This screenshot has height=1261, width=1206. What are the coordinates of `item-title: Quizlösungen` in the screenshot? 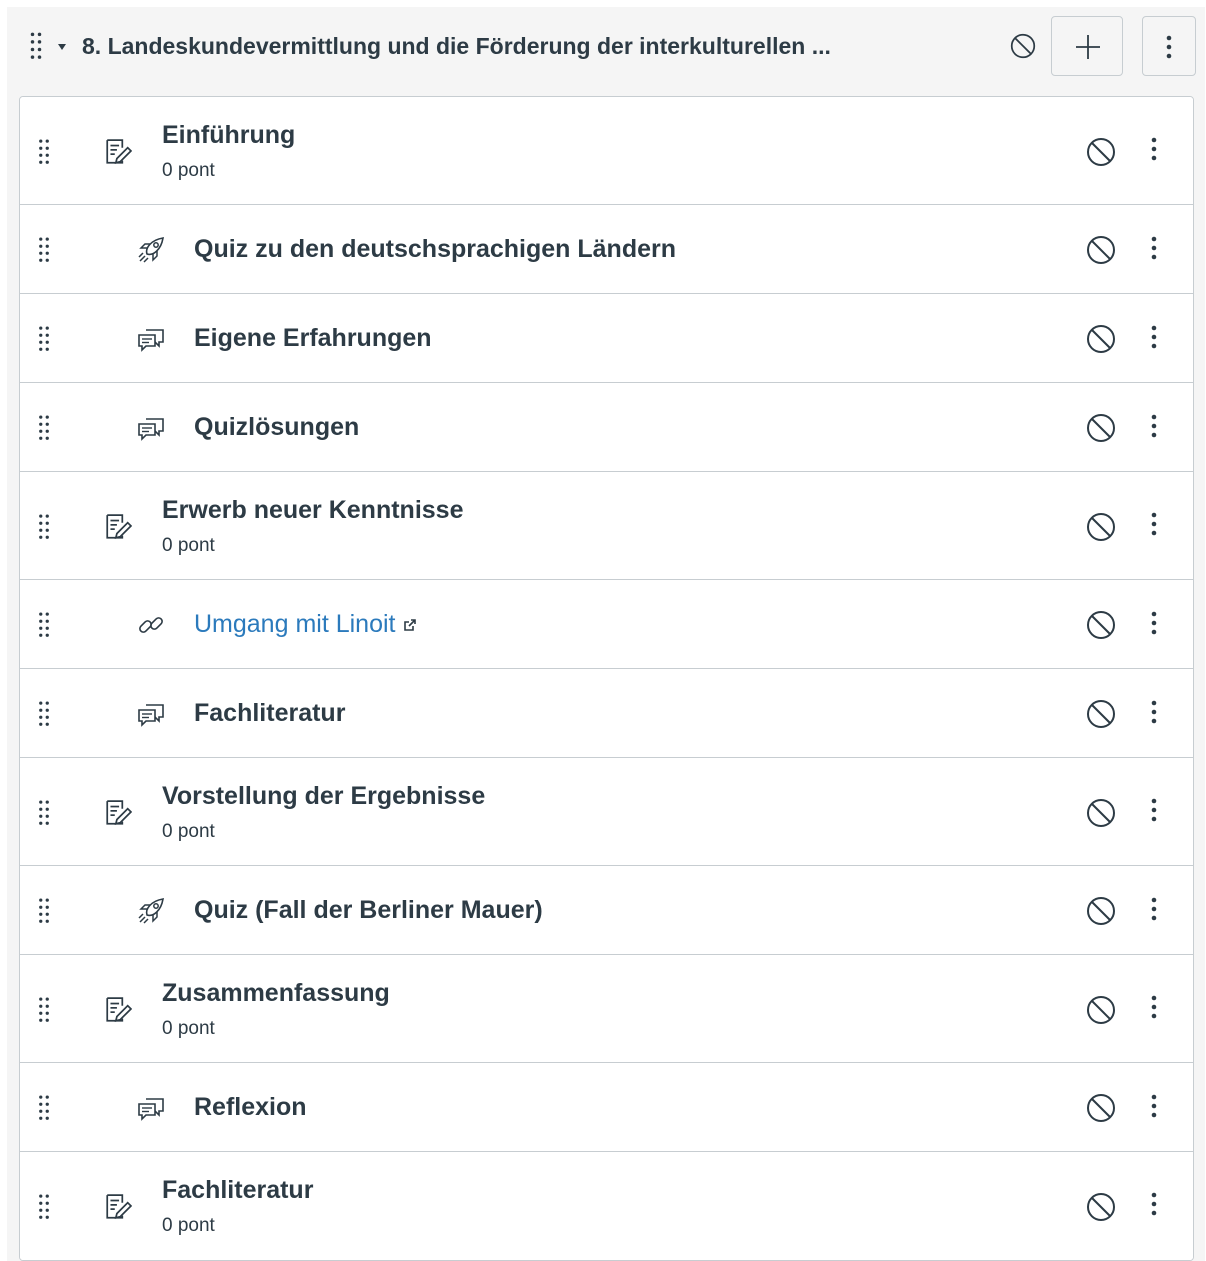 It's located at (276, 427).